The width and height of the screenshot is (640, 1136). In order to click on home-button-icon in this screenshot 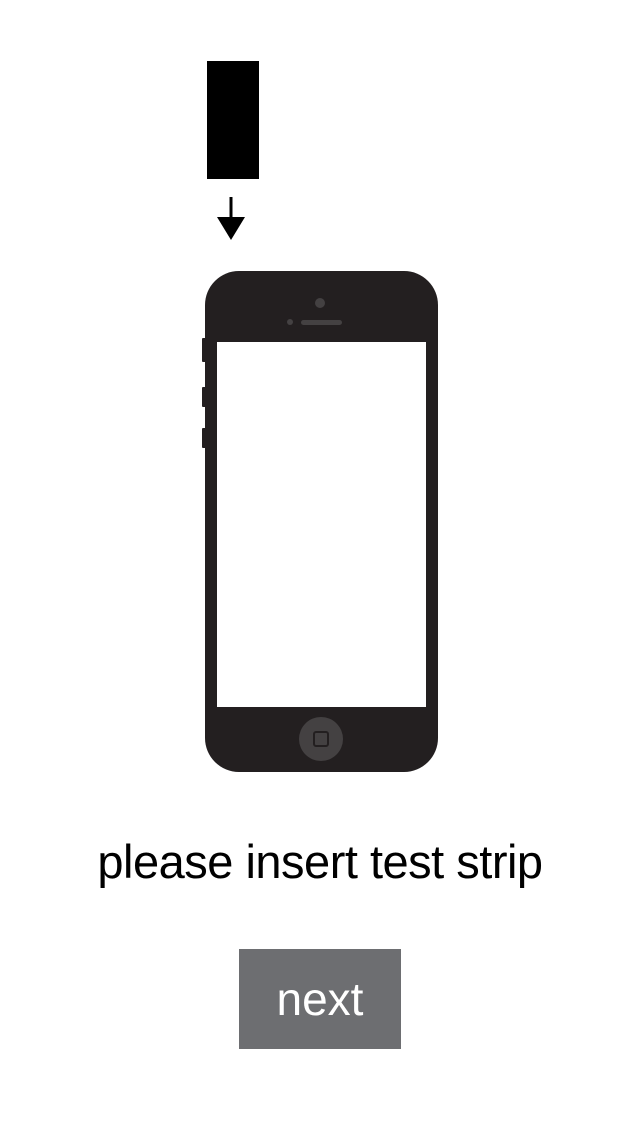, I will do `click(321, 739)`.